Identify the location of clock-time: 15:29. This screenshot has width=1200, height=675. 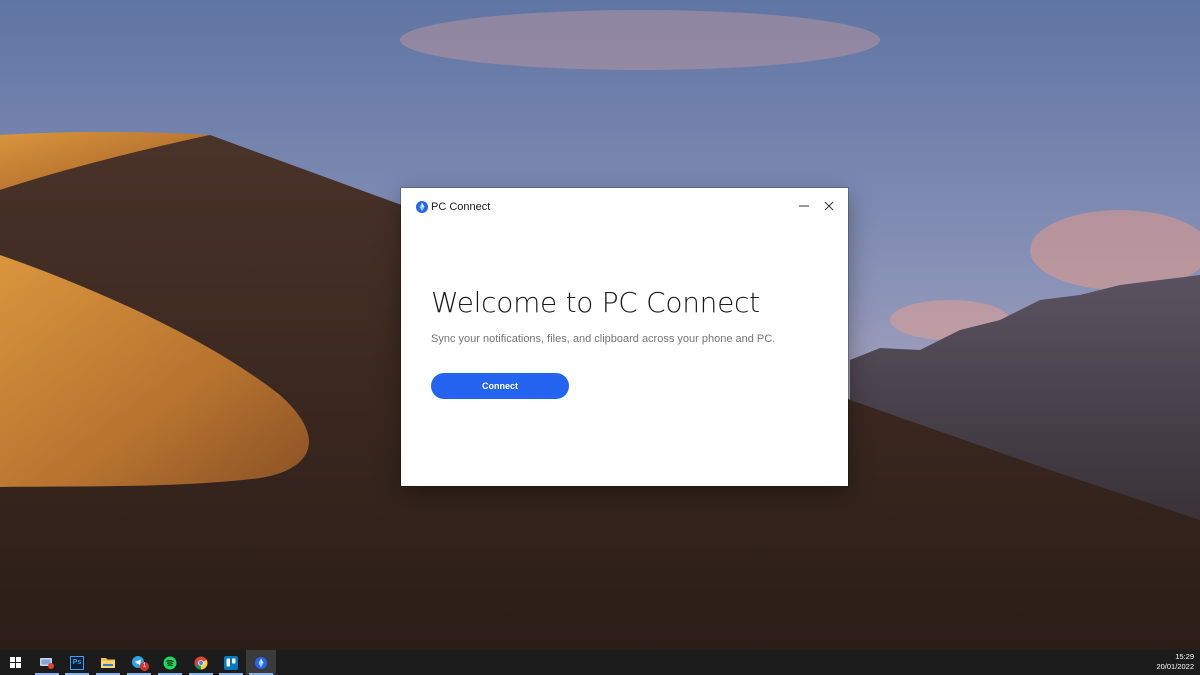
(1184, 656).